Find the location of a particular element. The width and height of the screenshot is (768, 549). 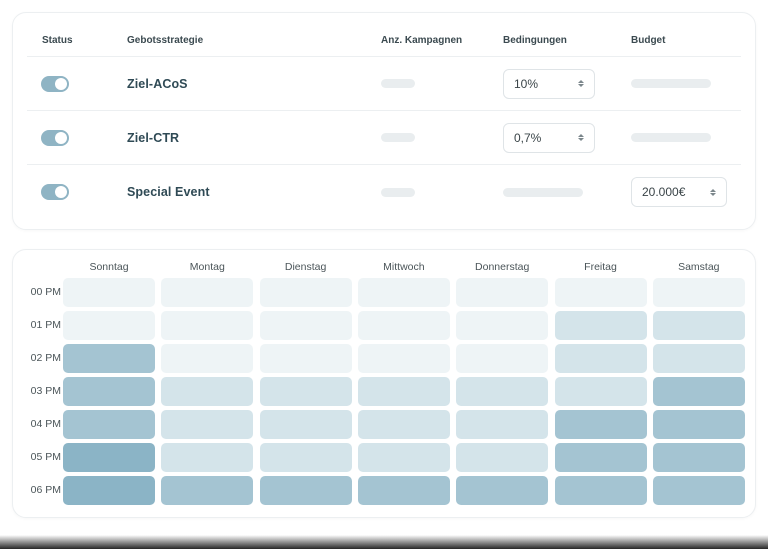

day-label: Sonntag is located at coordinates (109, 267).